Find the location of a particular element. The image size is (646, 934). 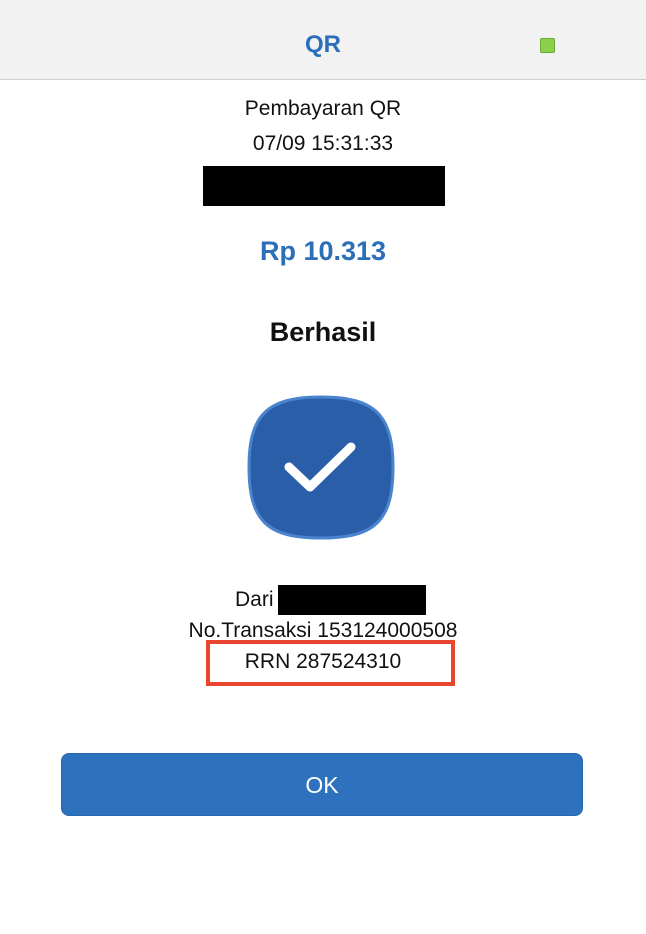

rrn-number: RRN 287524310 is located at coordinates (323, 661).